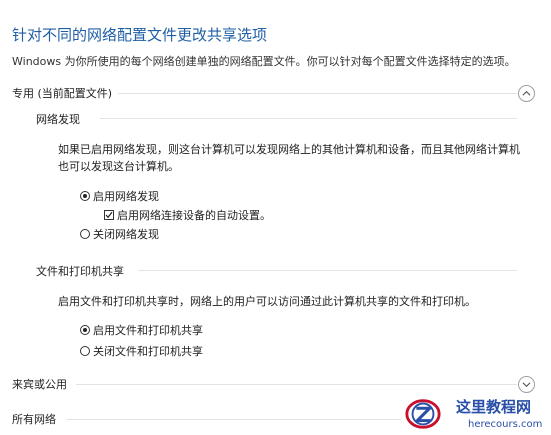  I want to click on watermark-logo-icon, so click(423, 414).